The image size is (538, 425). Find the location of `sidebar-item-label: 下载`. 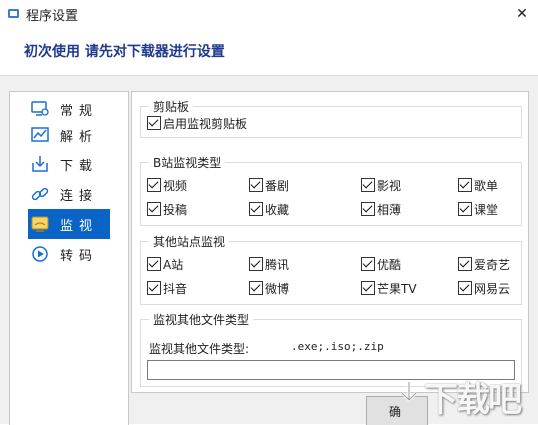

sidebar-item-label: 下载 is located at coordinates (79, 166).